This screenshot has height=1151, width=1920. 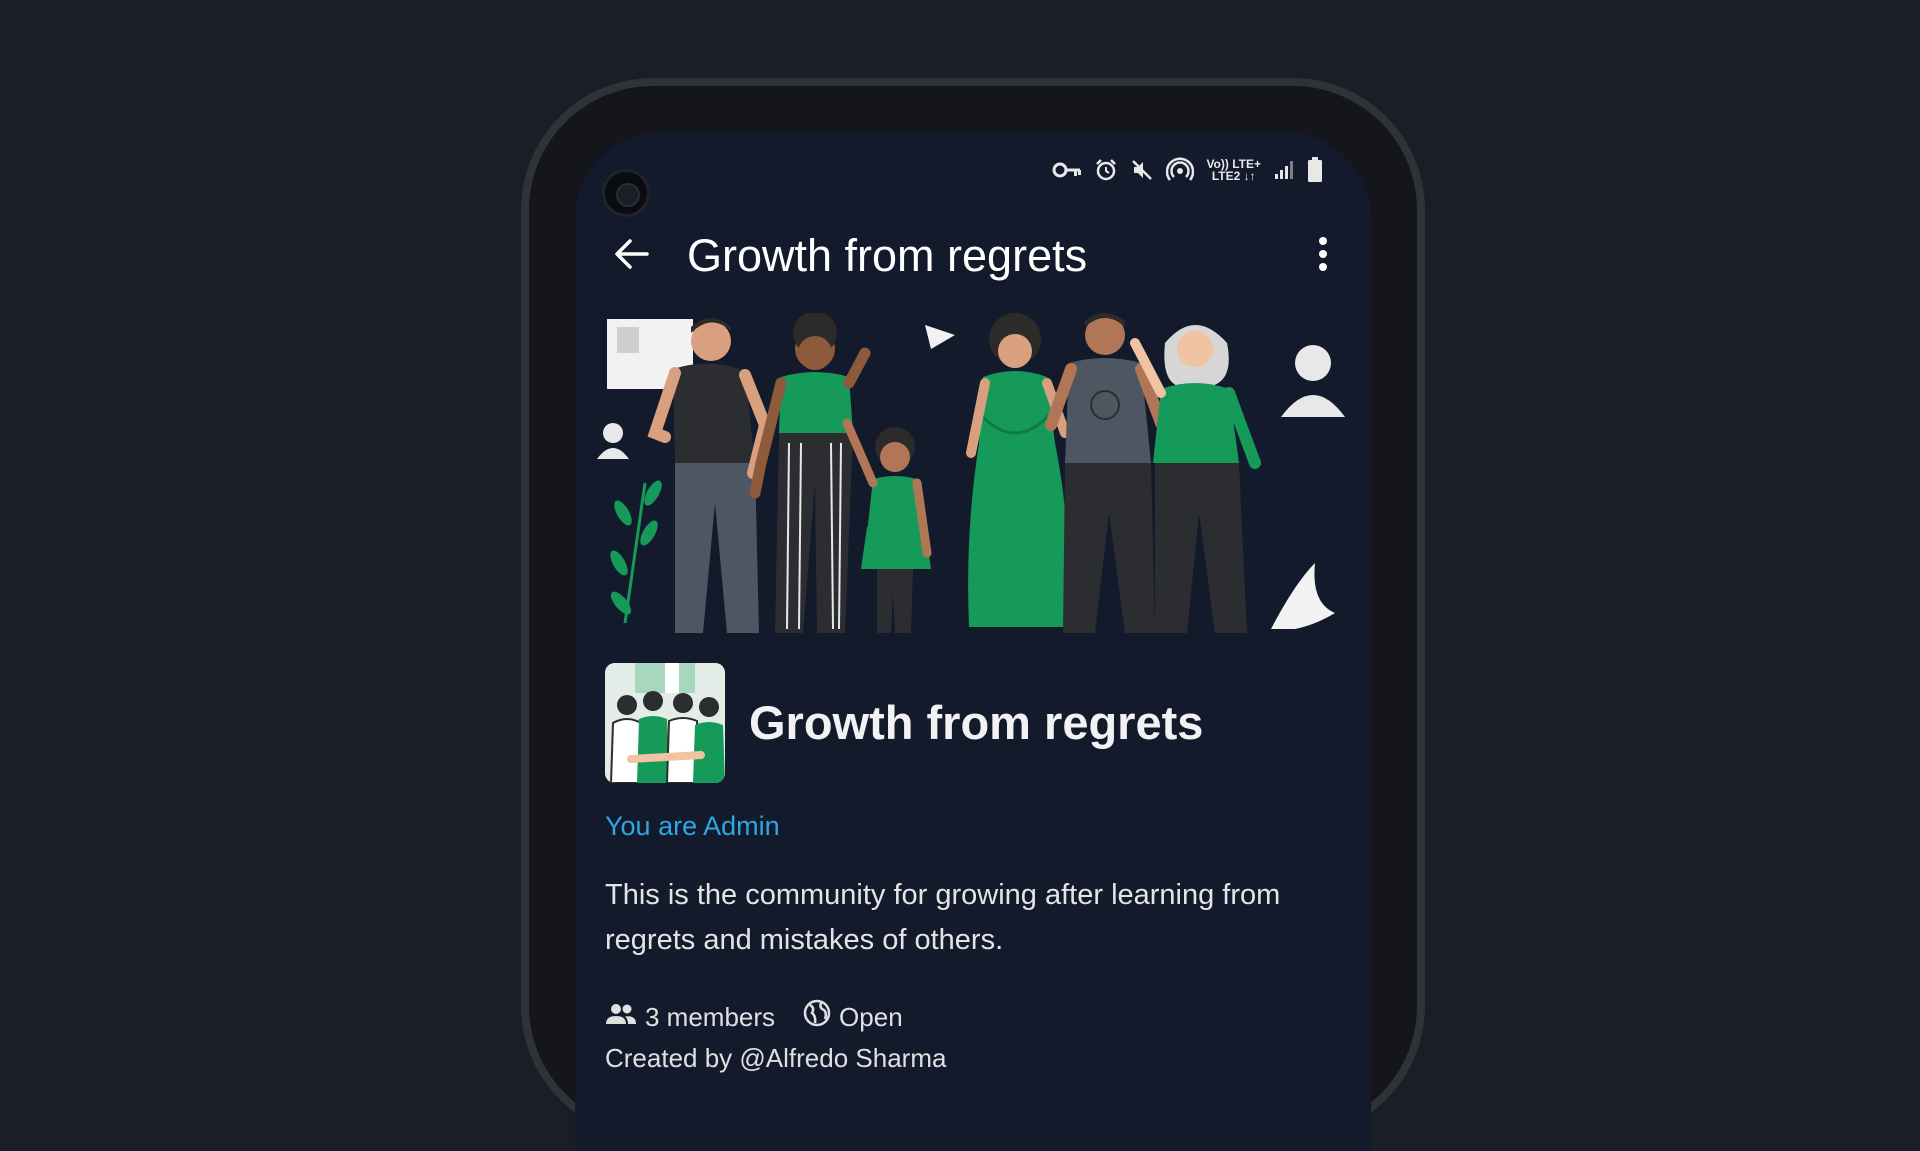 What do you see at coordinates (1284, 170) in the screenshot?
I see `signal-icon` at bounding box center [1284, 170].